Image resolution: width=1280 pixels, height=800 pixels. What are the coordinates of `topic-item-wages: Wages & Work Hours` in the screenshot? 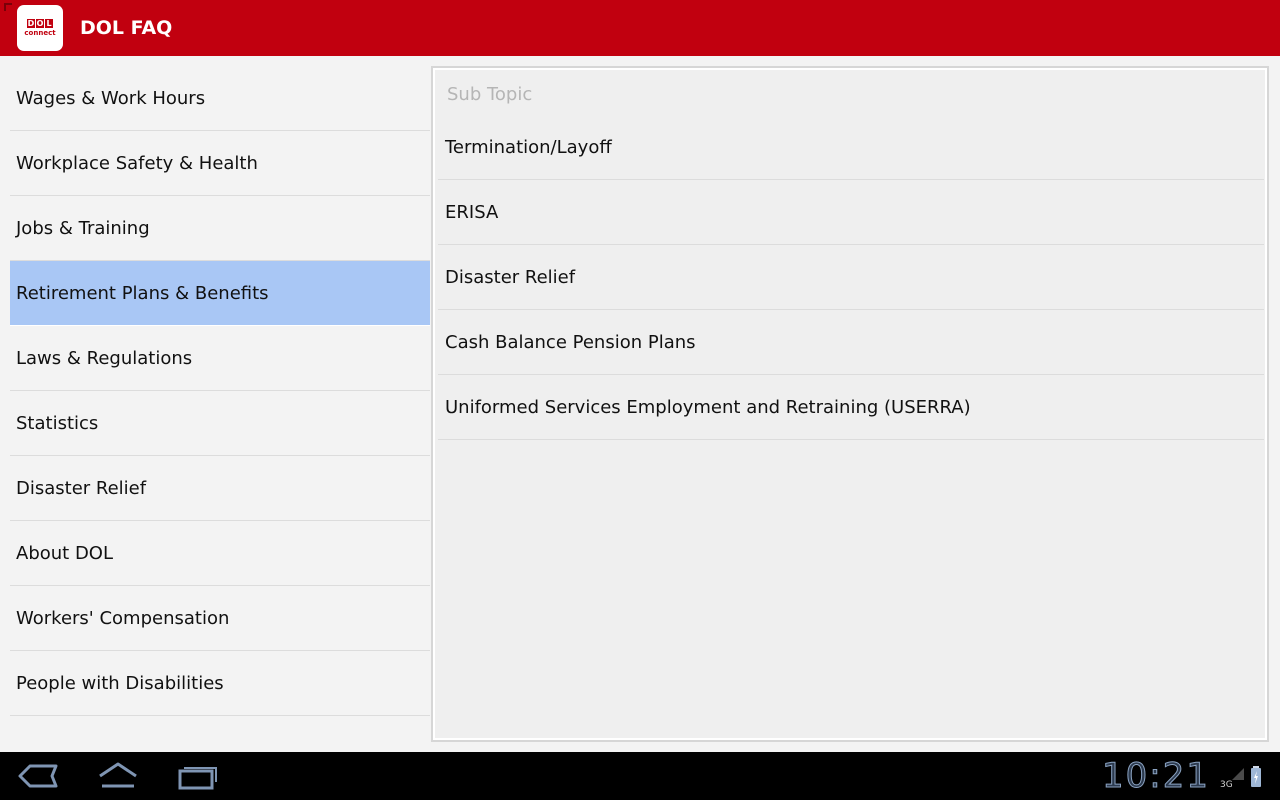 It's located at (220, 98).